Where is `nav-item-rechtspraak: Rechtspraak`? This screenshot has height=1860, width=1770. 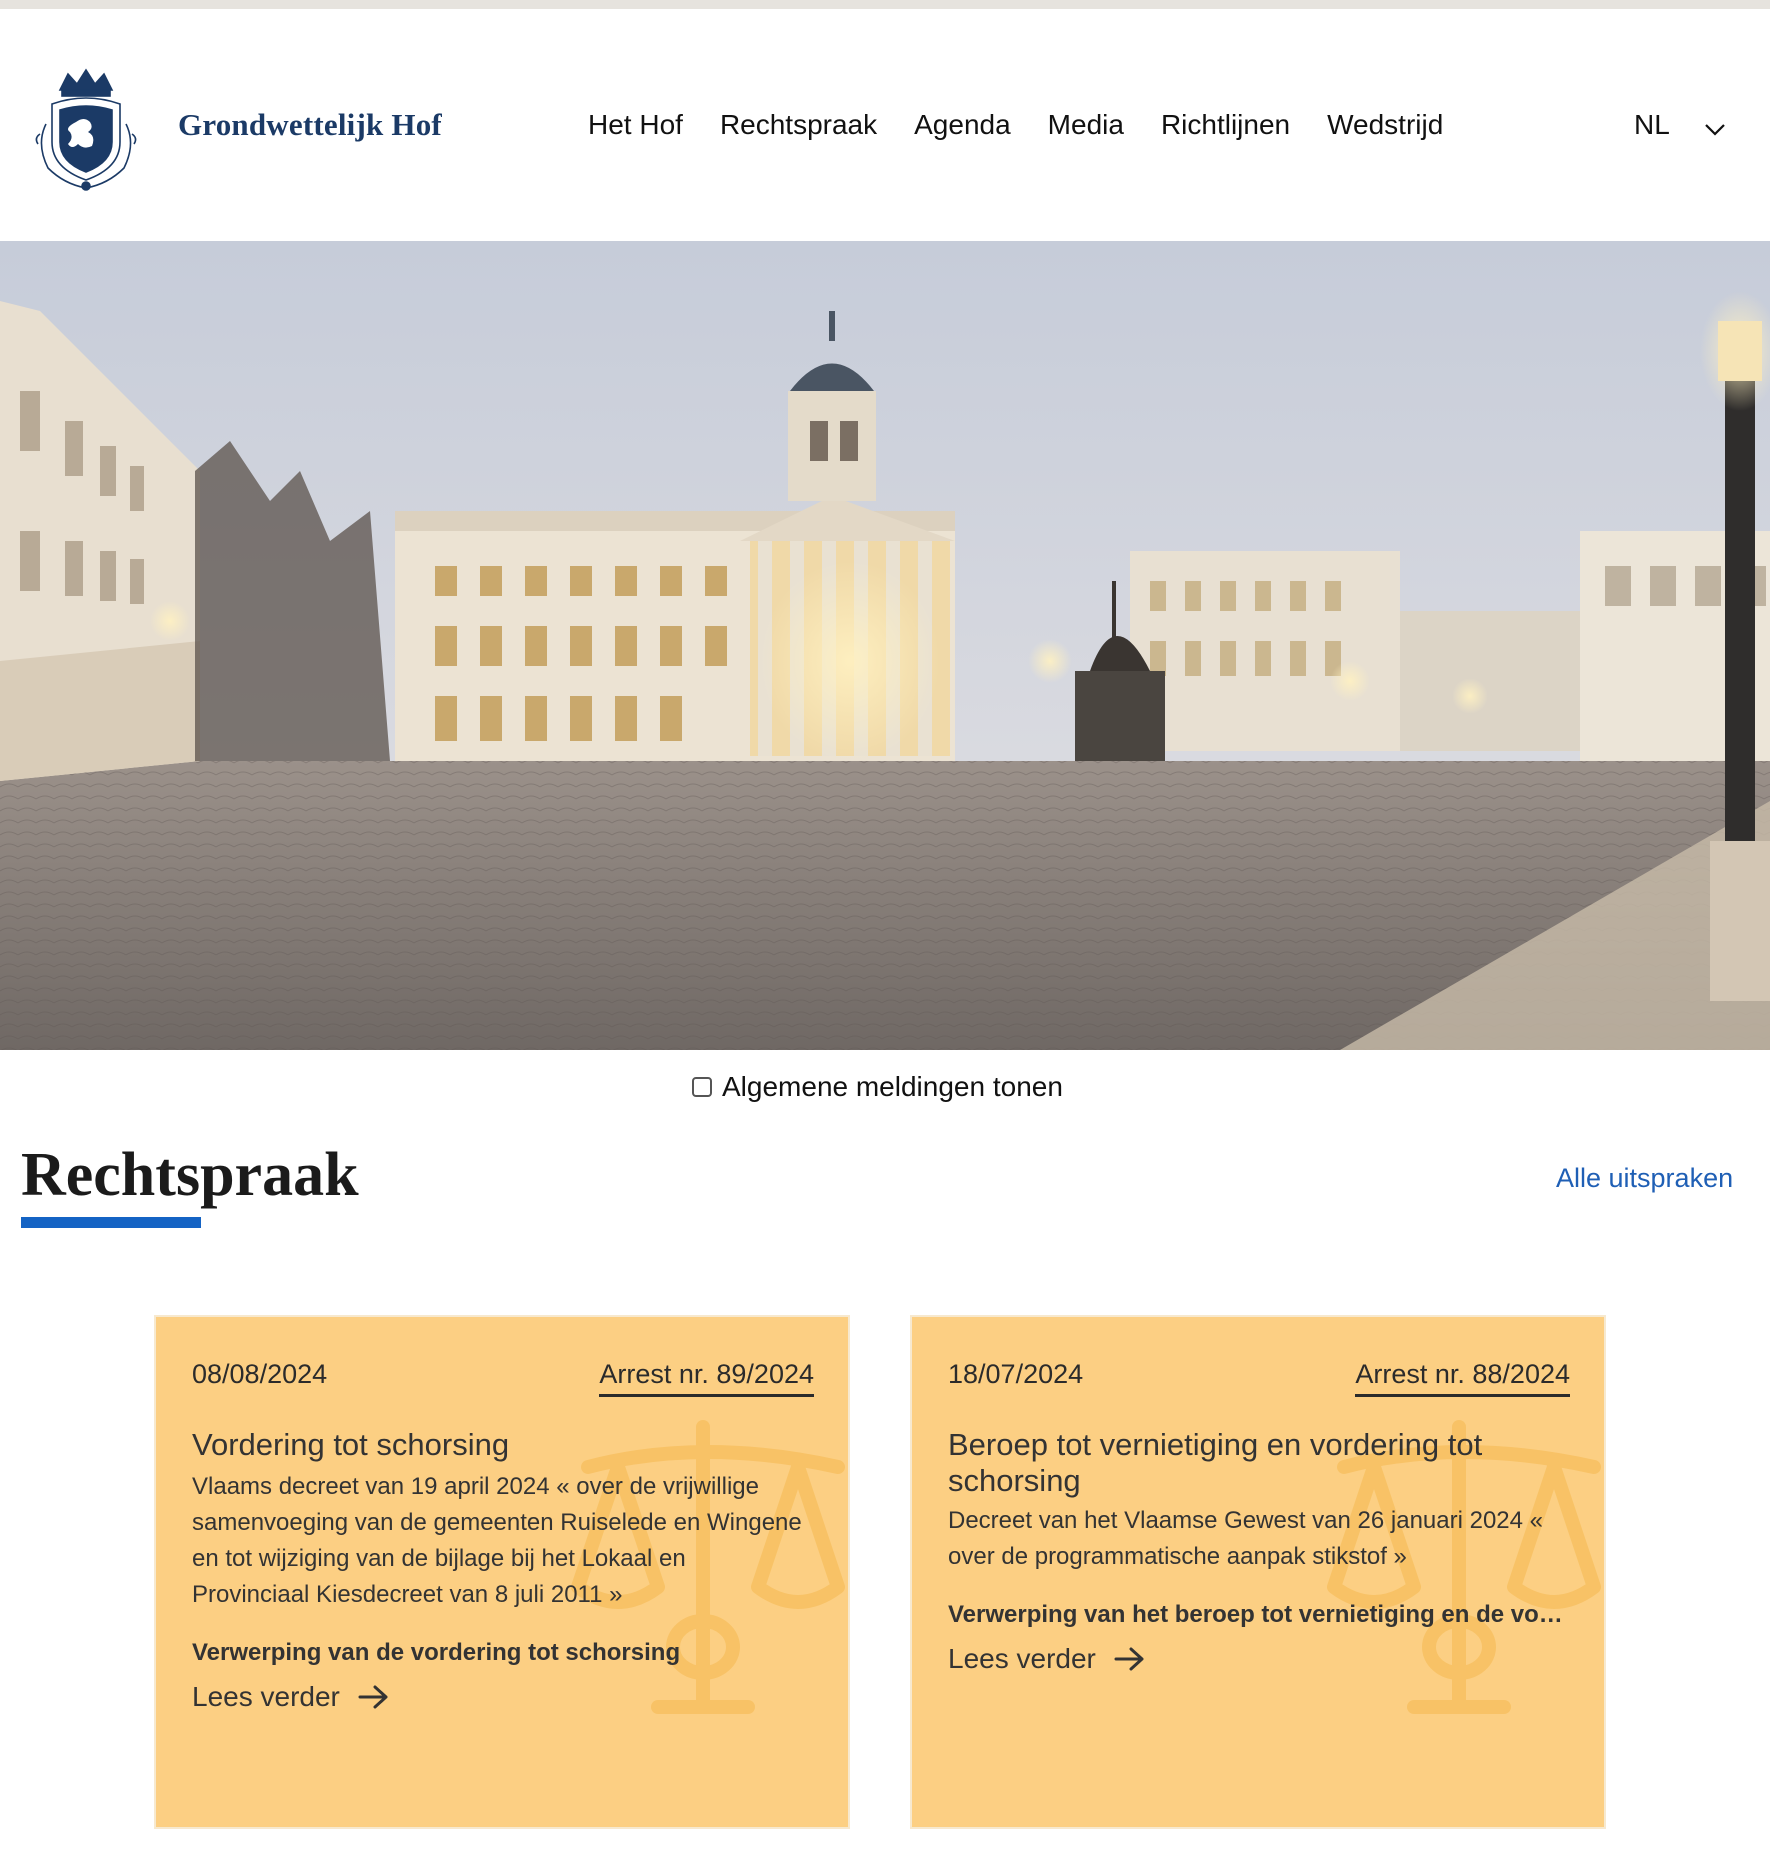 nav-item-rechtspraak: Rechtspraak is located at coordinates (798, 125).